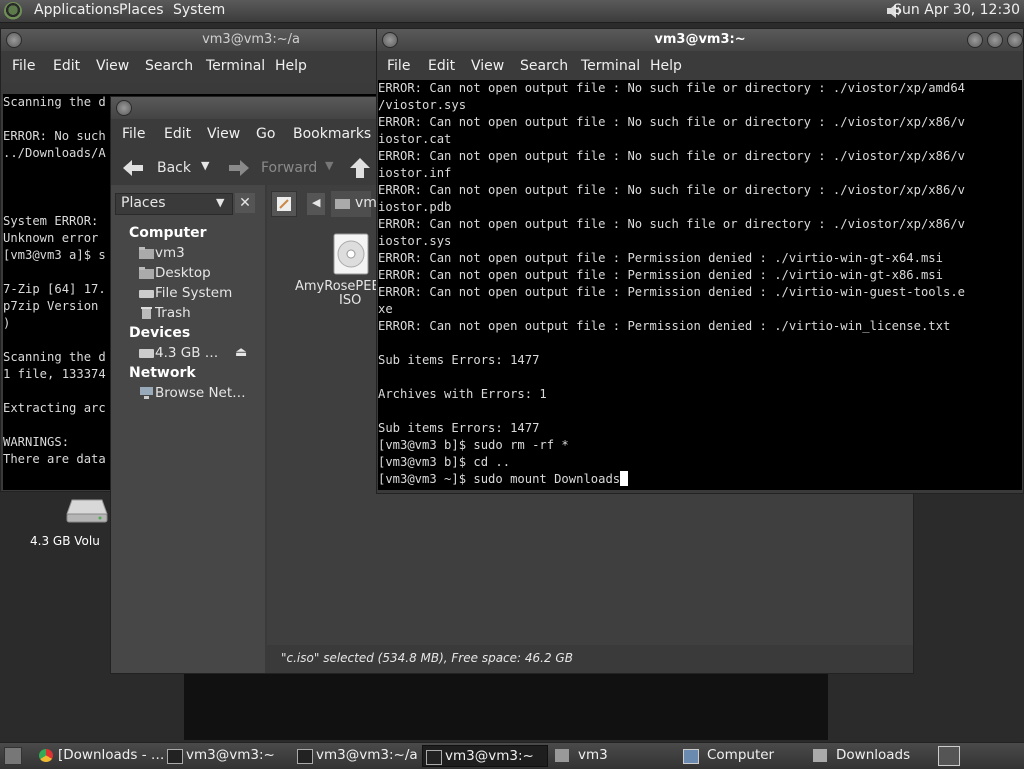  I want to click on chrome-icon, so click(46, 755).